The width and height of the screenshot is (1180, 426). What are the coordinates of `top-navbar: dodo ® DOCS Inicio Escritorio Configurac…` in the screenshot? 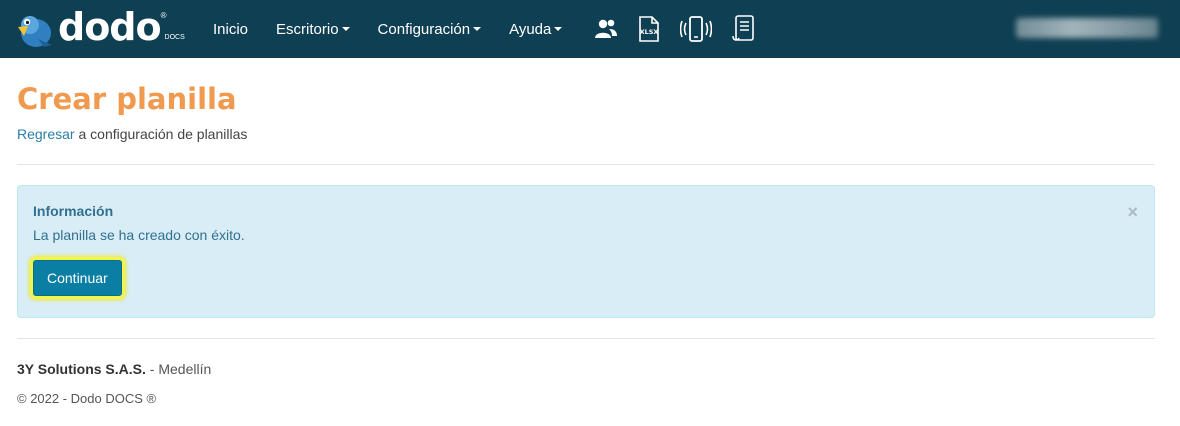 It's located at (590, 29).